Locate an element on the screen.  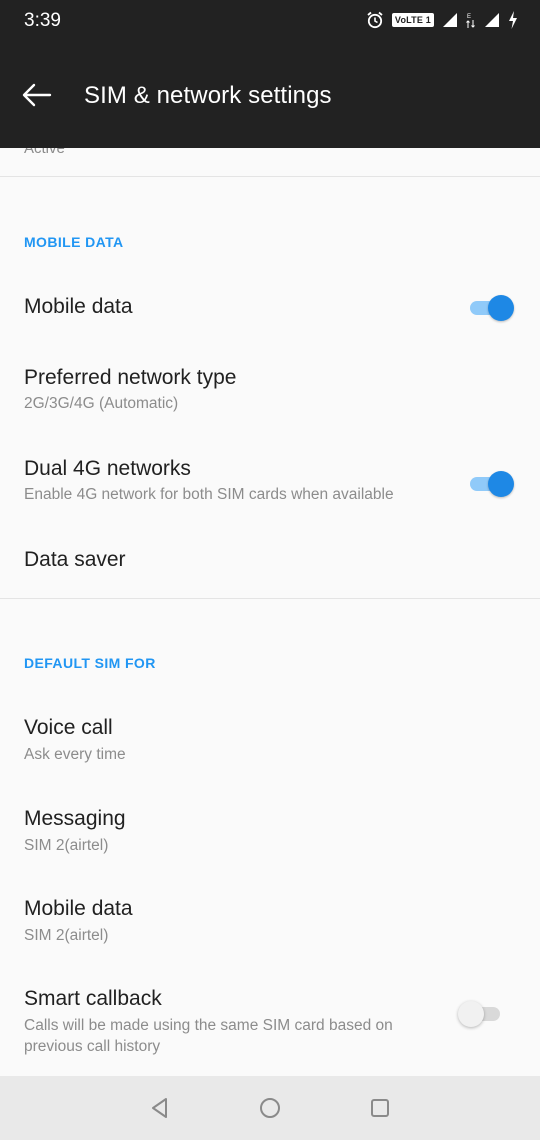
volte-badge: VoLTE 1 is located at coordinates (412, 20).